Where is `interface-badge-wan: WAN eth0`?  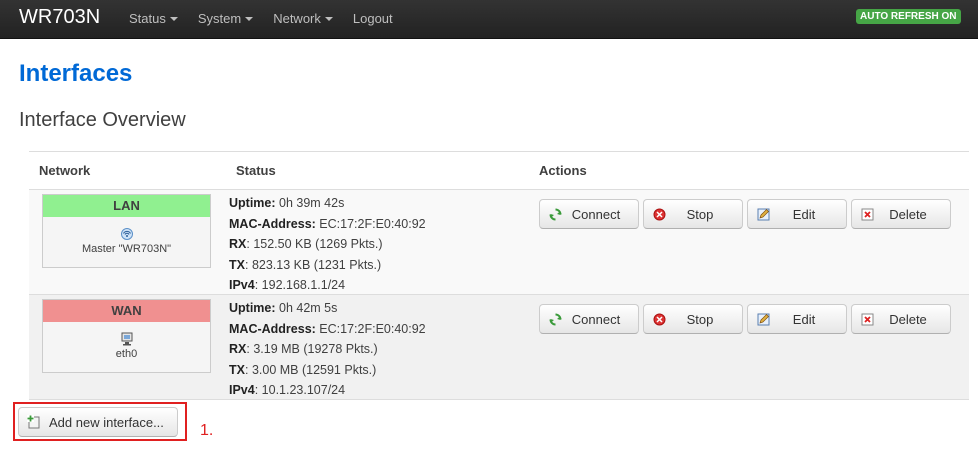 interface-badge-wan: WAN eth0 is located at coordinates (126, 336).